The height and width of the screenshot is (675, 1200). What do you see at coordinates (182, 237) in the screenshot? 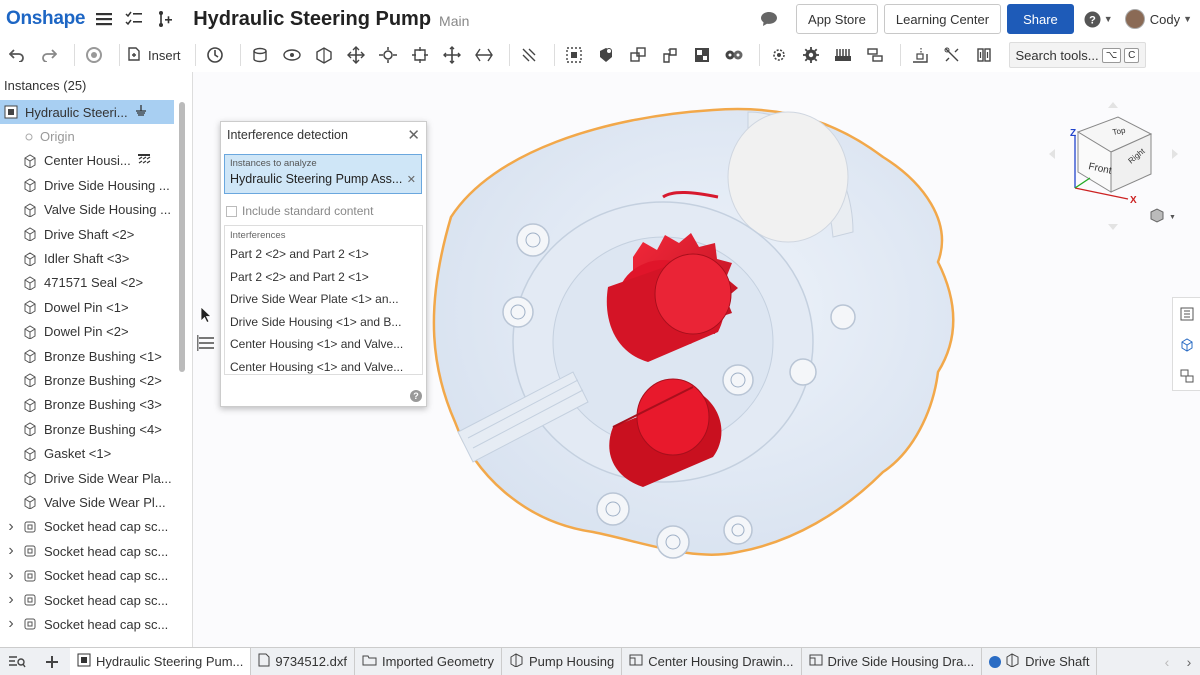
I see `instances-scrollbar` at bounding box center [182, 237].